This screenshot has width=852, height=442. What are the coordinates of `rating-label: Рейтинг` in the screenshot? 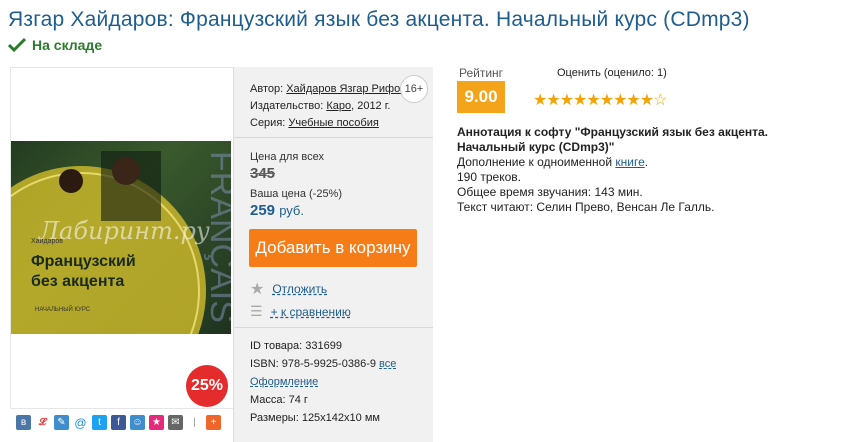 It's located at (481, 73).